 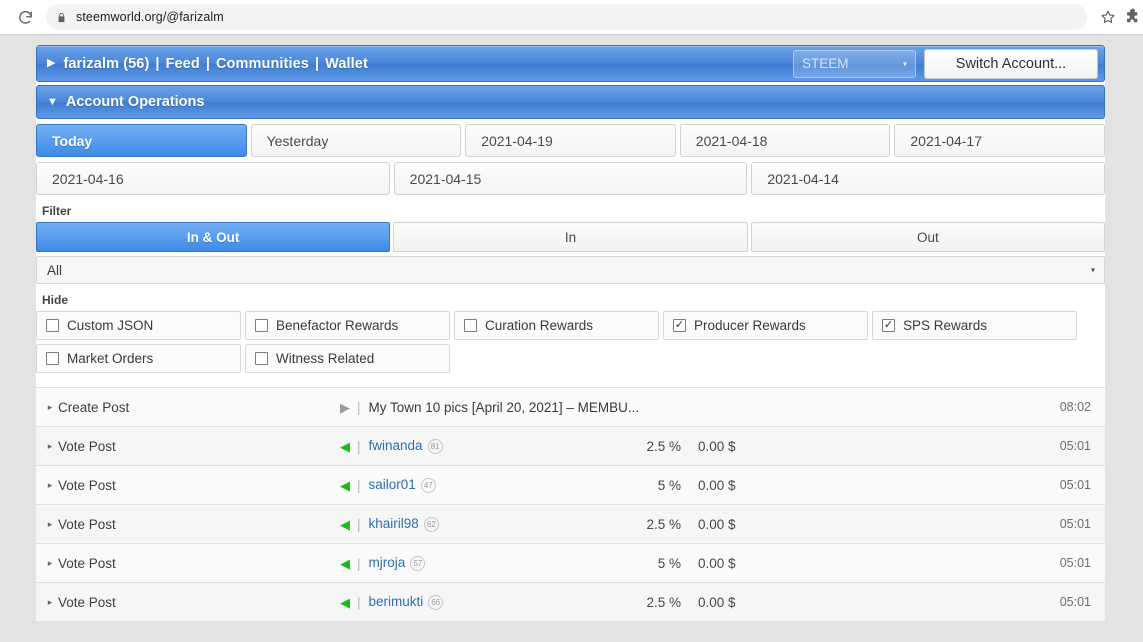 I want to click on hide-row-2: Market Orders Witness Related, so click(x=570, y=358).